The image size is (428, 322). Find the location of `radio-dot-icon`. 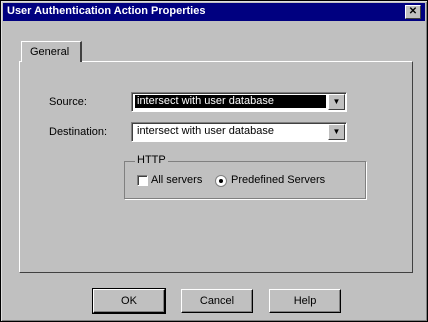

radio-dot-icon is located at coordinates (221, 181).